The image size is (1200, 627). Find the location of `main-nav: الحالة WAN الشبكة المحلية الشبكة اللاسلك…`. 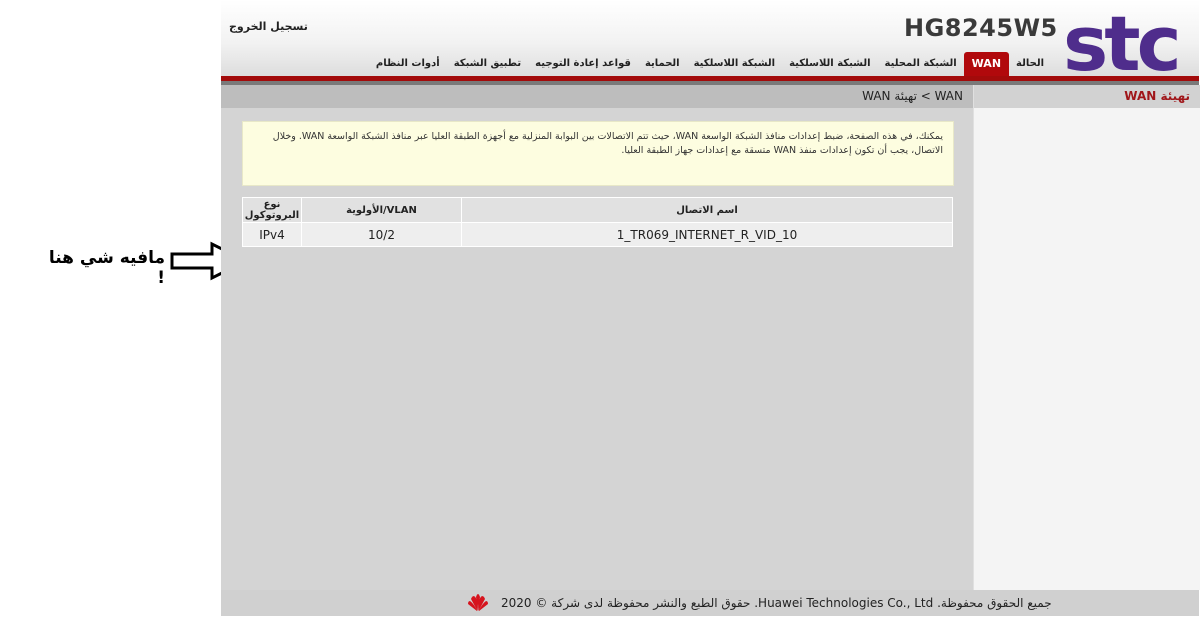

main-nav: الحالة WAN الشبكة المحلية الشبكة اللاسلك… is located at coordinates (710, 64).